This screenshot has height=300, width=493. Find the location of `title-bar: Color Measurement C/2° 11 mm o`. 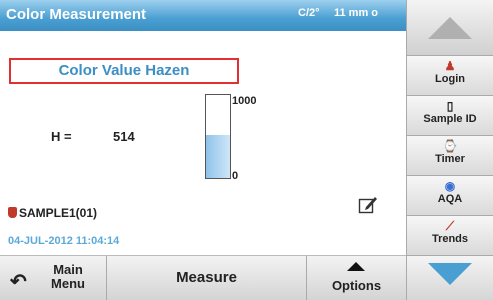

title-bar: Color Measurement C/2° 11 mm o is located at coordinates (203, 15).